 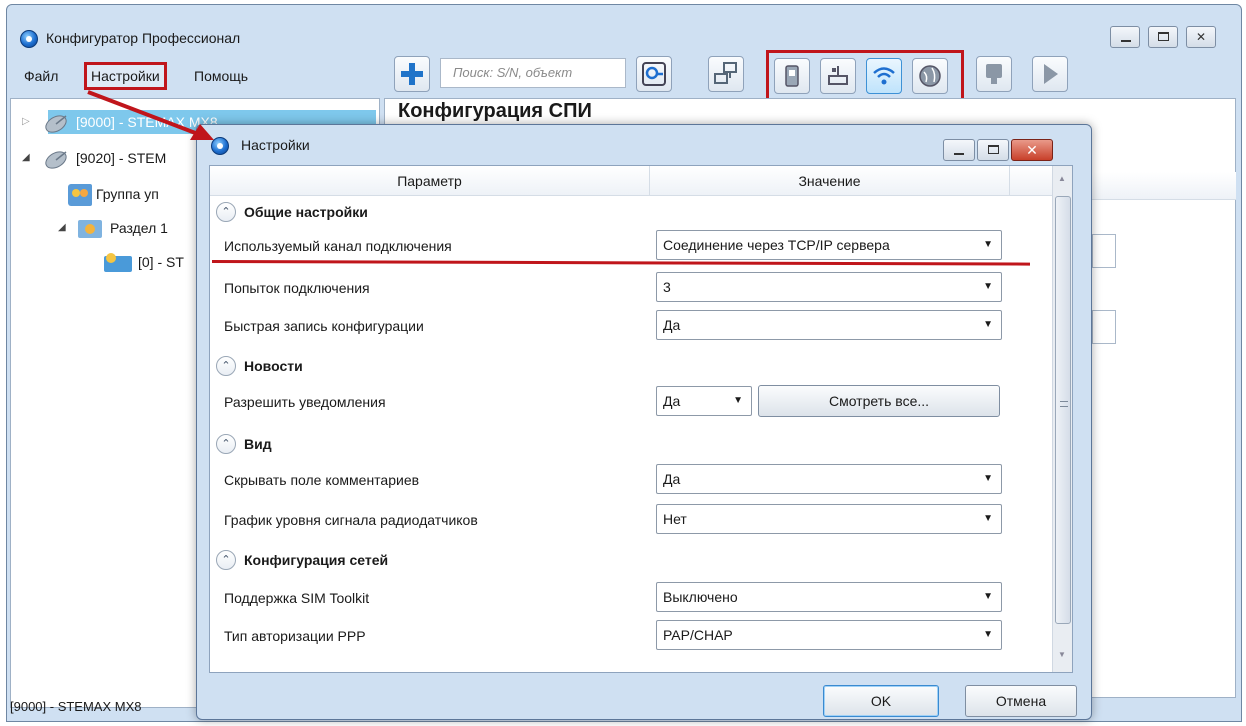 What do you see at coordinates (675, 519) in the screenshot?
I see `select-value: Нет` at bounding box center [675, 519].